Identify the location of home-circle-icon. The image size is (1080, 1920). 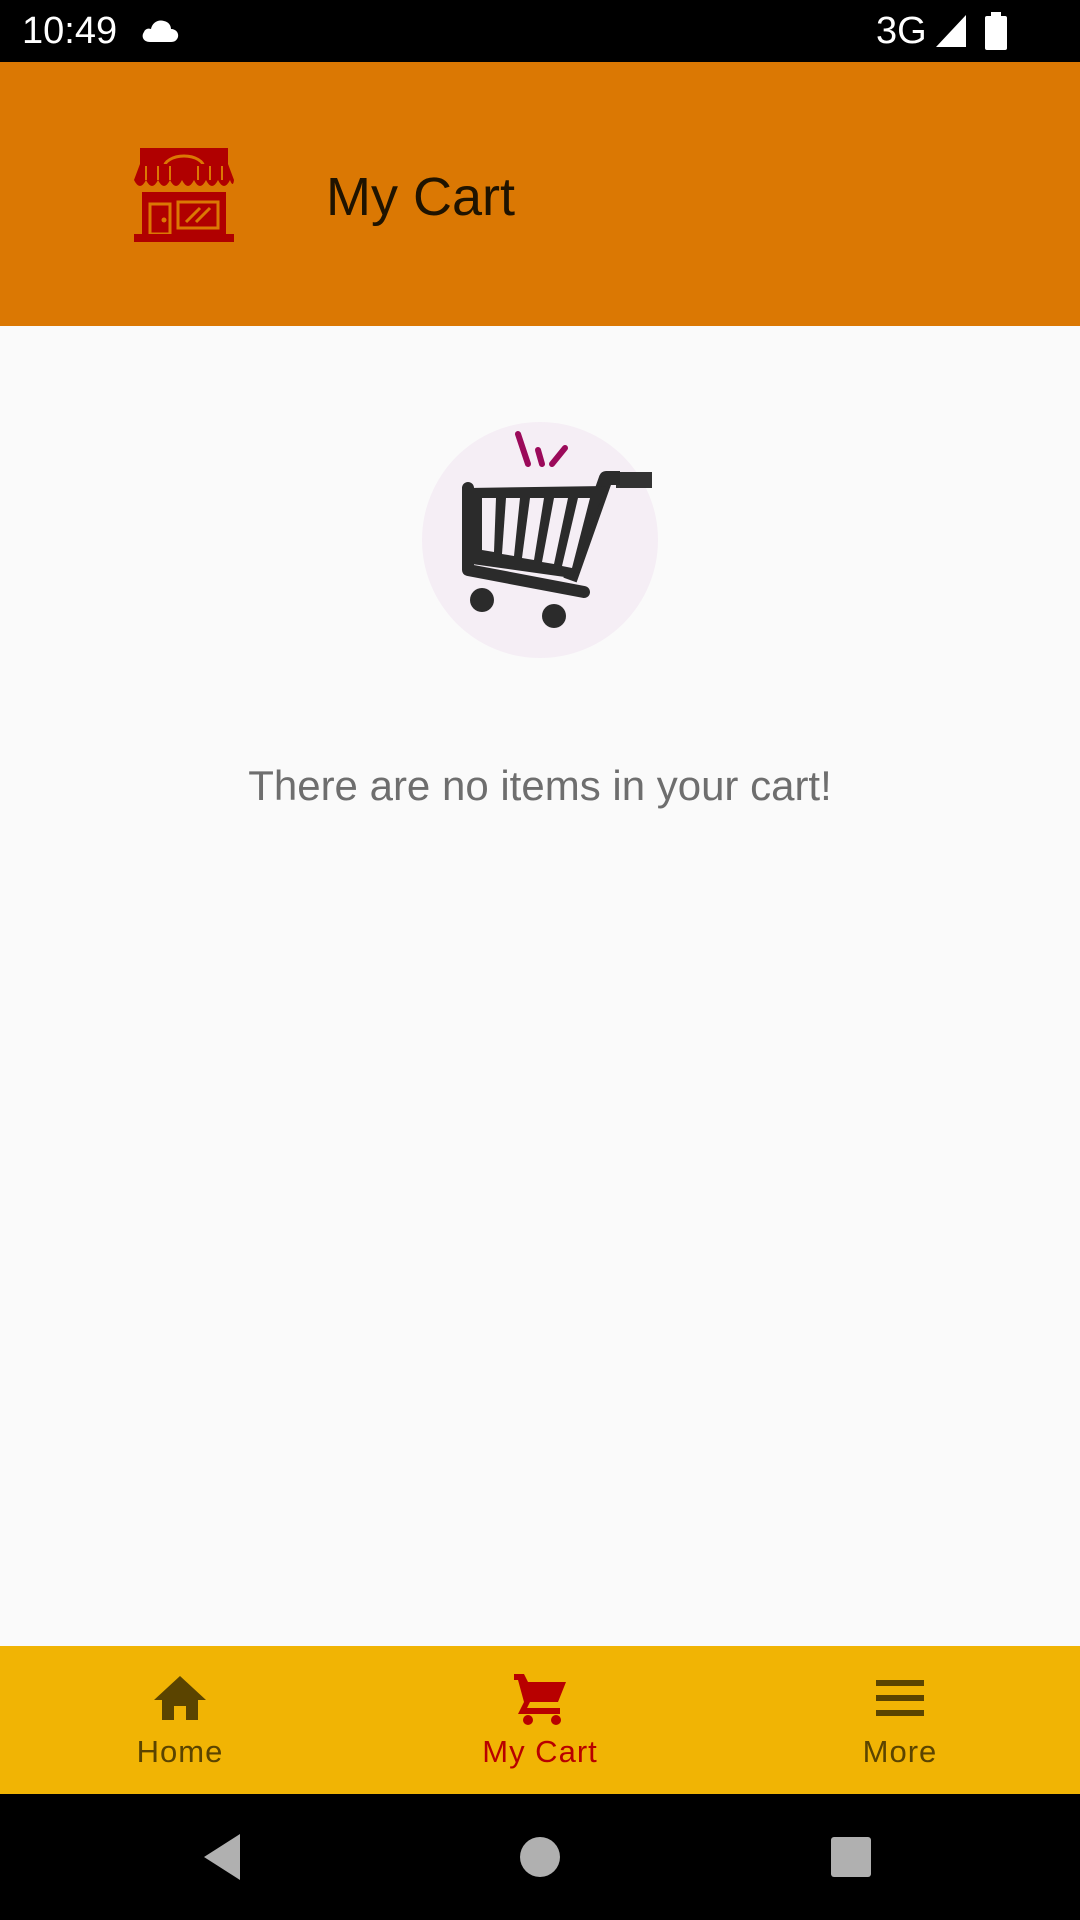
(540, 1857).